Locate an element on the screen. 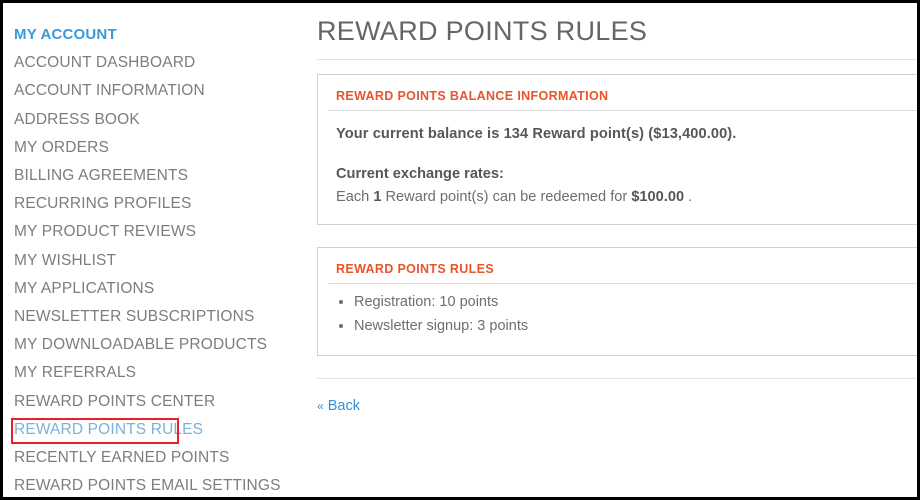  rate-suffix: . is located at coordinates (690, 196).